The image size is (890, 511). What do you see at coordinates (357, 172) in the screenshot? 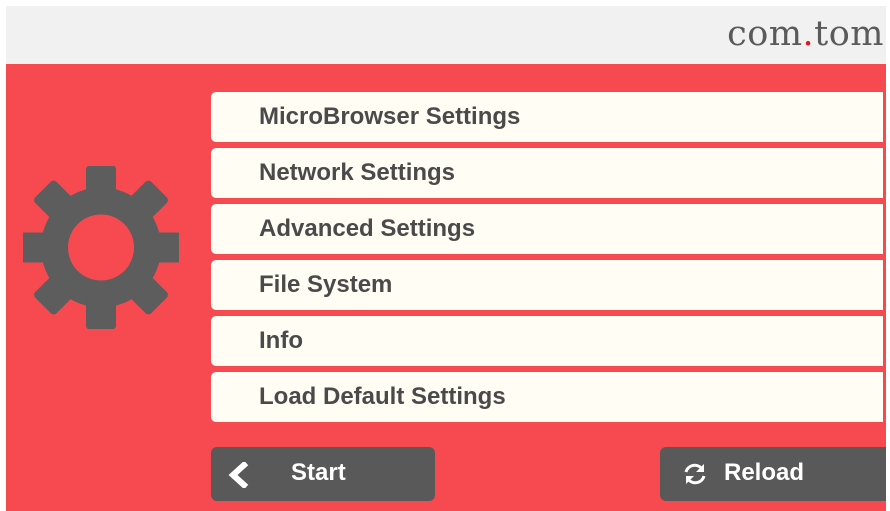
I see `menu-item-label: Network Settings` at bounding box center [357, 172].